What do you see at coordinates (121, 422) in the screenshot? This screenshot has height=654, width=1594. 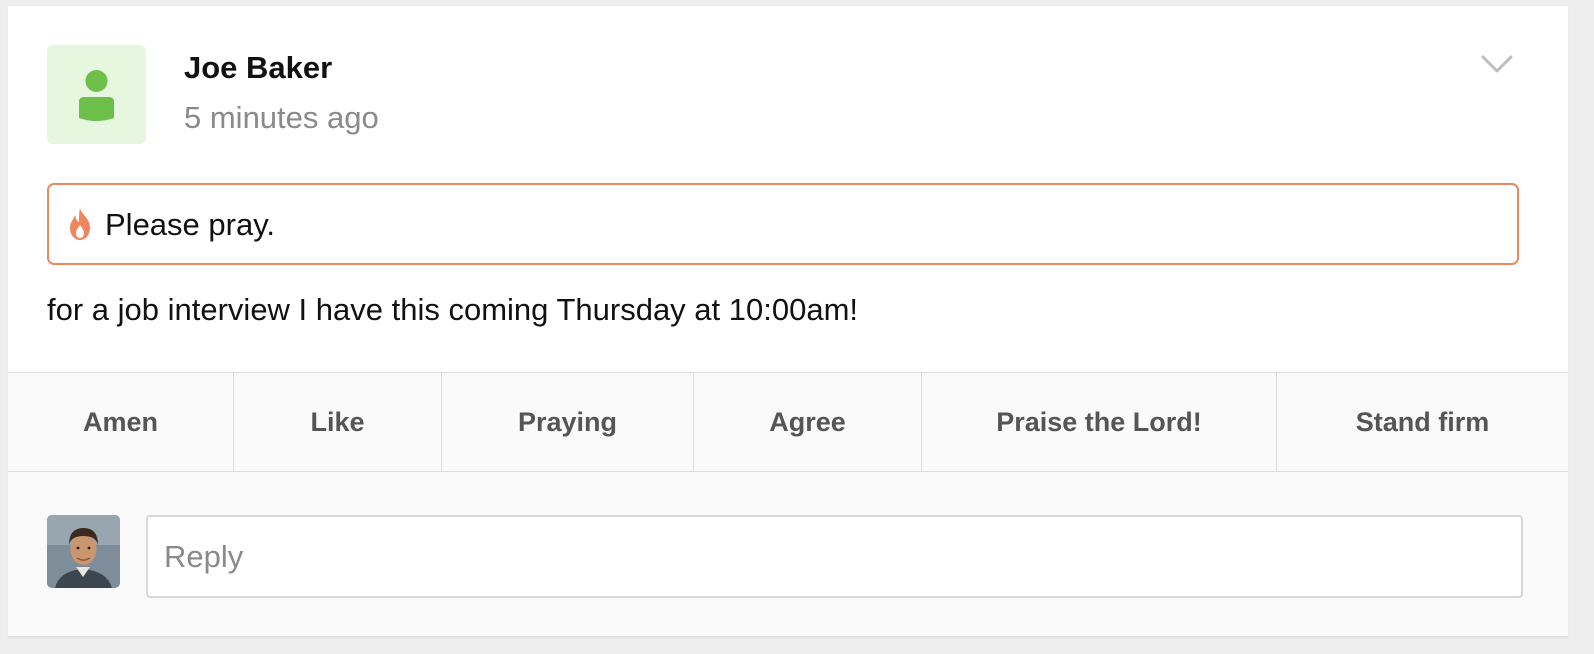 I see `reaction-amen-button: Amen` at bounding box center [121, 422].